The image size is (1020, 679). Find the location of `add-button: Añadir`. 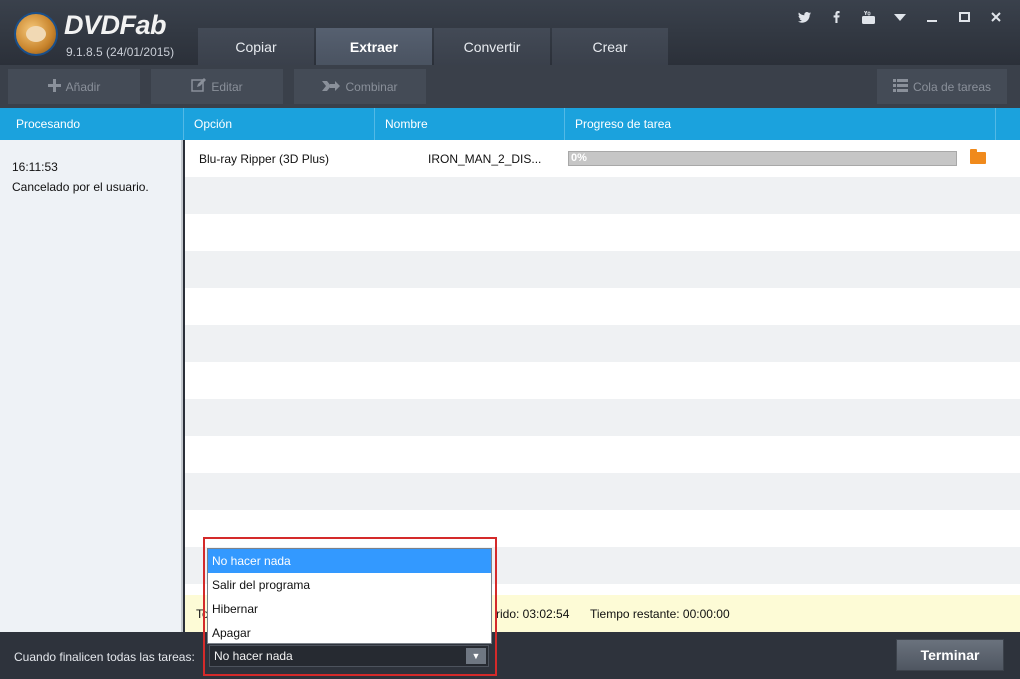

add-button: Añadir is located at coordinates (74, 86).